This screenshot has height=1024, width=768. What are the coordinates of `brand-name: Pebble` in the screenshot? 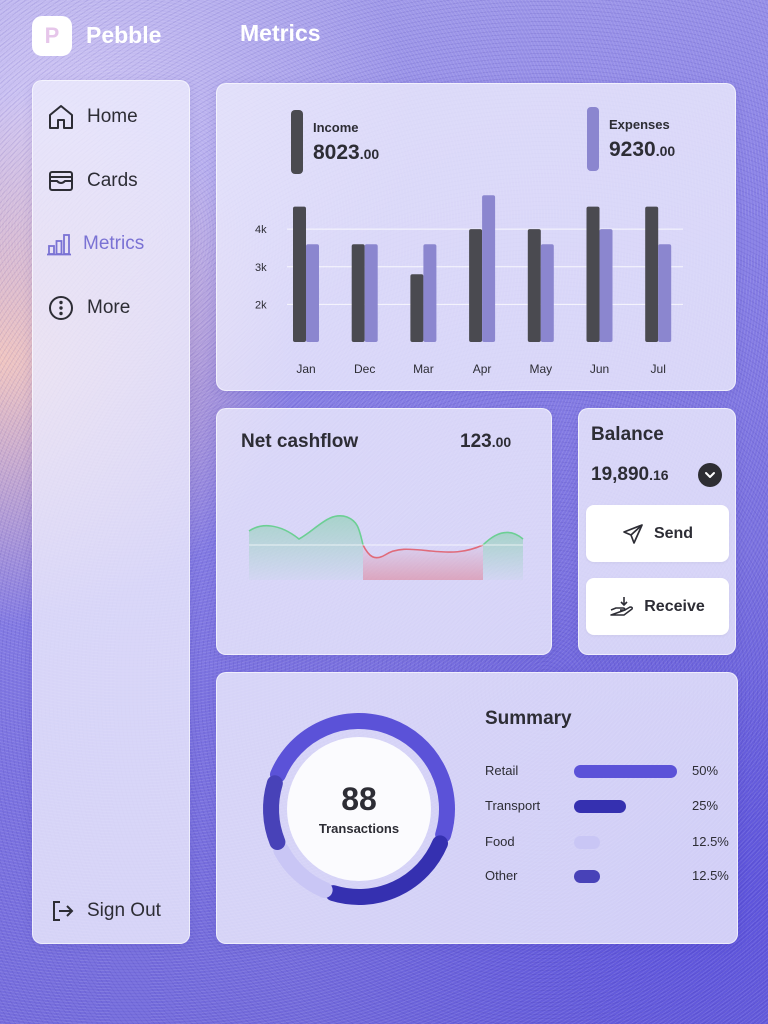 It's located at (124, 35).